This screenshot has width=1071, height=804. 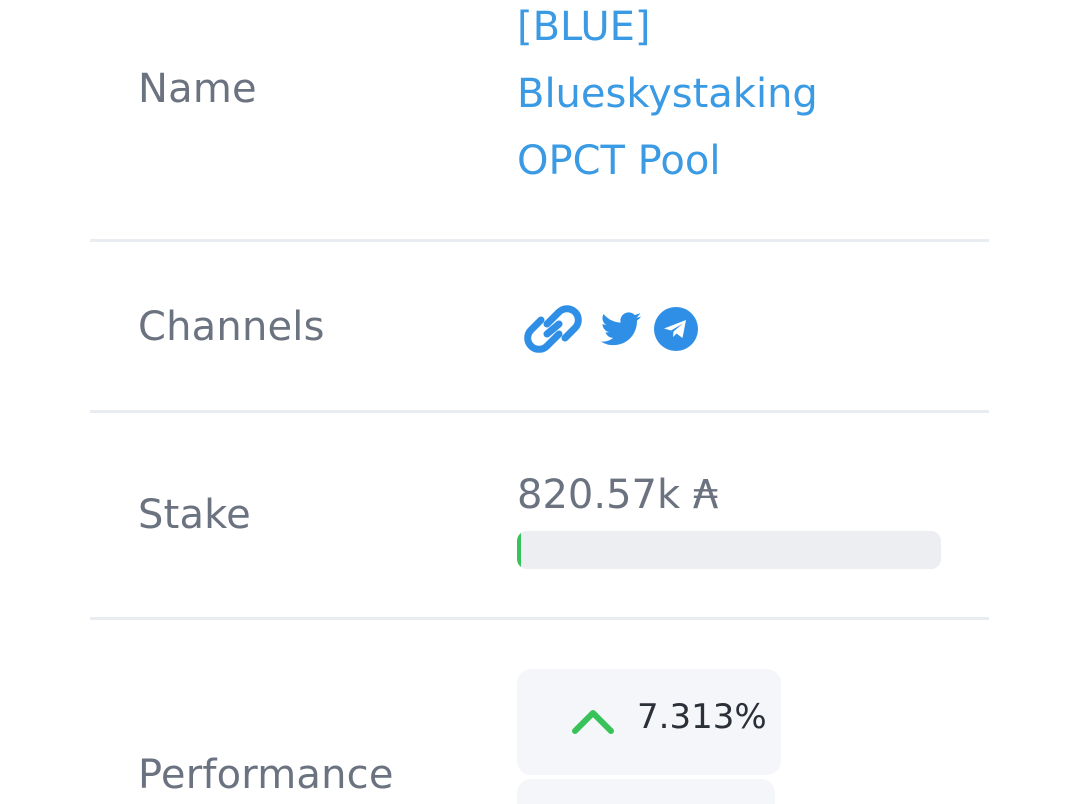 I want to click on channel-links, so click(x=608, y=329).